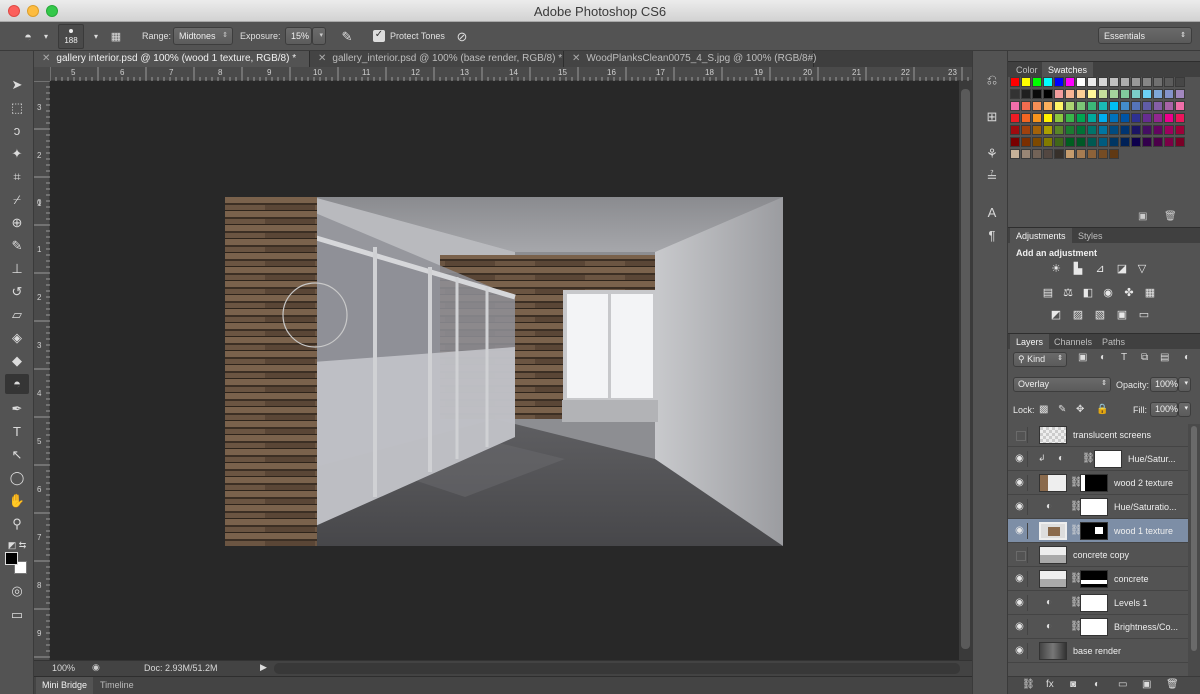 This screenshot has width=1200, height=694. I want to click on invert-icon: ◩, so click(1056, 315).